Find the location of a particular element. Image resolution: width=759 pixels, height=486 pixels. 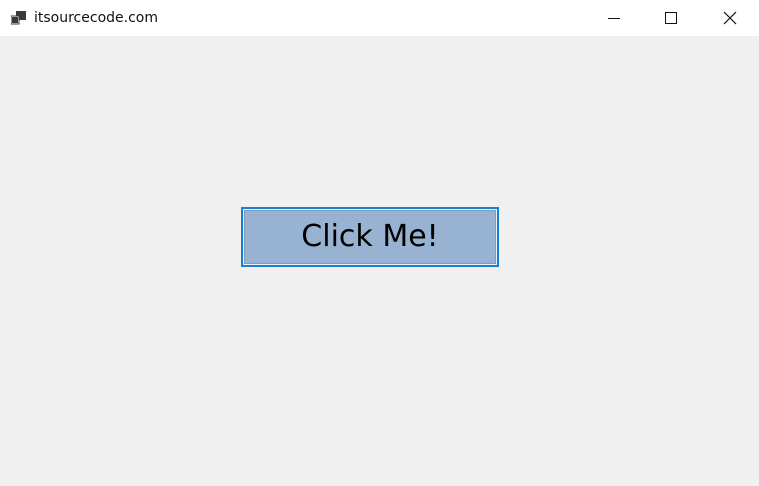

maximize-icon is located at coordinates (671, 18).